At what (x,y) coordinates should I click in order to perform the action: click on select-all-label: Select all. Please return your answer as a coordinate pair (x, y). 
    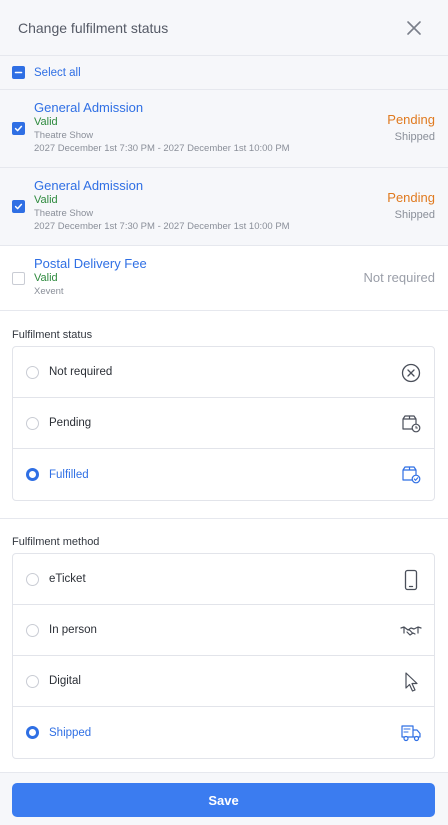
    Looking at the image, I should click on (57, 72).